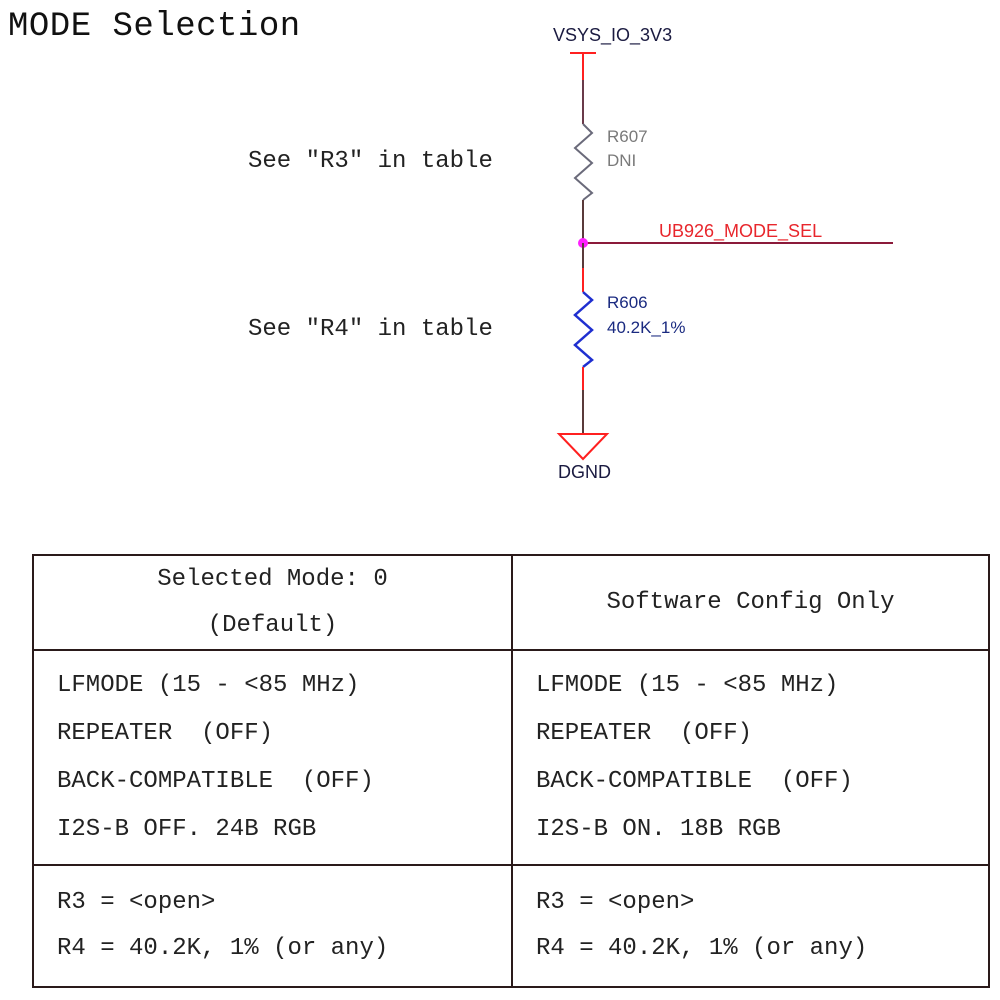  What do you see at coordinates (583, 447) in the screenshot?
I see `ground-symbol` at bounding box center [583, 447].